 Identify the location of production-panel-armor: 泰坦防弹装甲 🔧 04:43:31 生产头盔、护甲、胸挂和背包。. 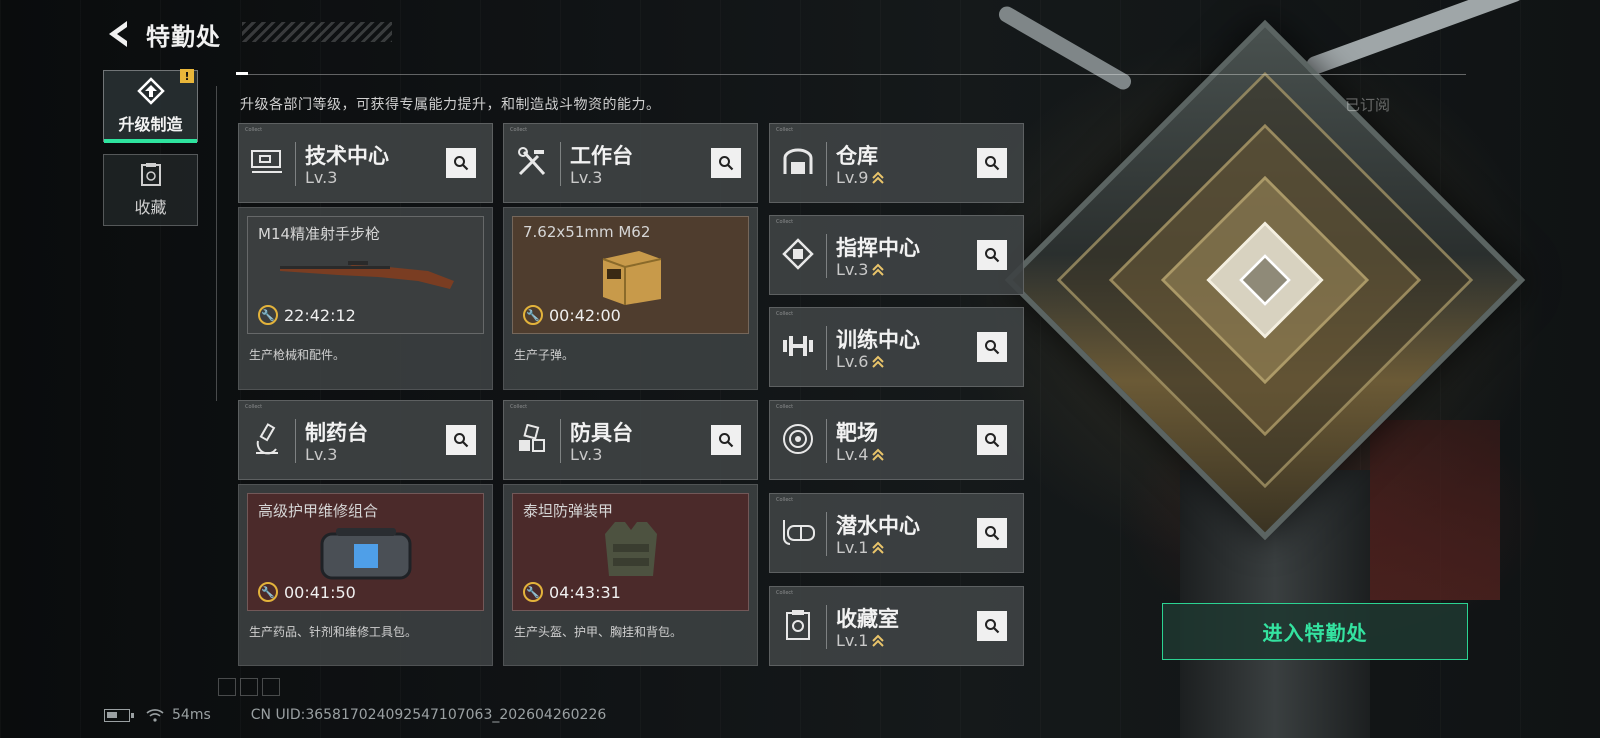
(630, 575).